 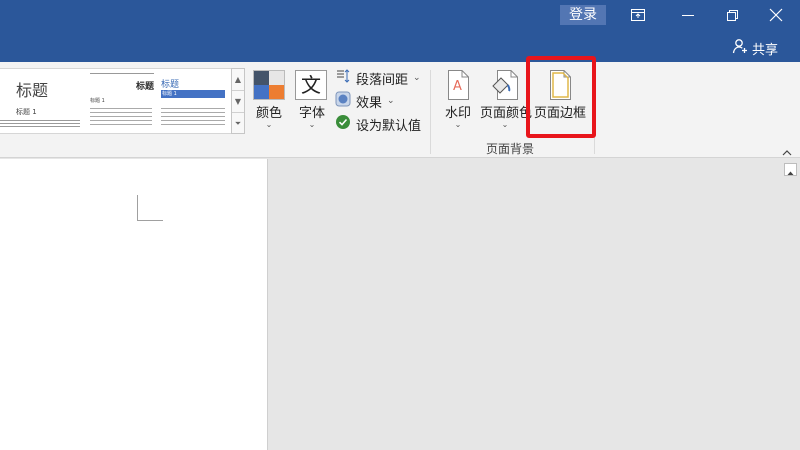 What do you see at coordinates (765, 50) in the screenshot?
I see `share-label: 共享` at bounding box center [765, 50].